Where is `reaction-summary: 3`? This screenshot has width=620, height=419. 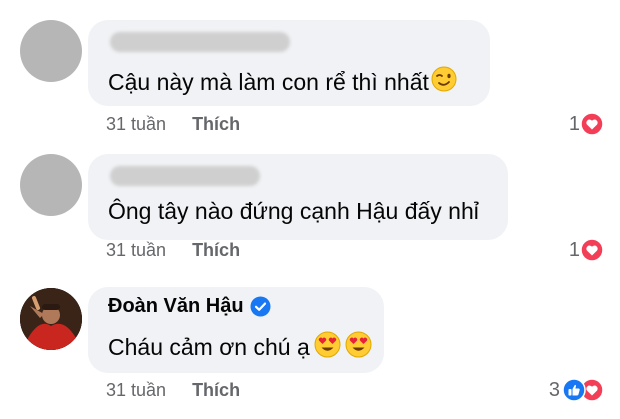
reaction-summary: 3 is located at coordinates (576, 390).